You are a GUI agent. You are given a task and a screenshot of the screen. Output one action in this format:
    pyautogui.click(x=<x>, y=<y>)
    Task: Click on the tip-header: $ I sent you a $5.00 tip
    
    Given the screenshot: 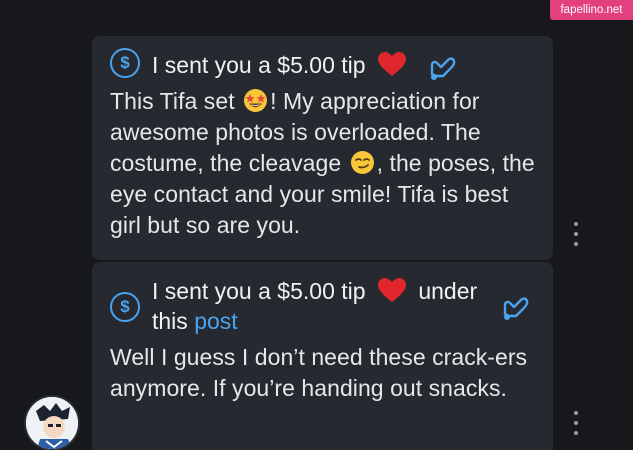 What is the action you would take?
    pyautogui.click(x=323, y=65)
    